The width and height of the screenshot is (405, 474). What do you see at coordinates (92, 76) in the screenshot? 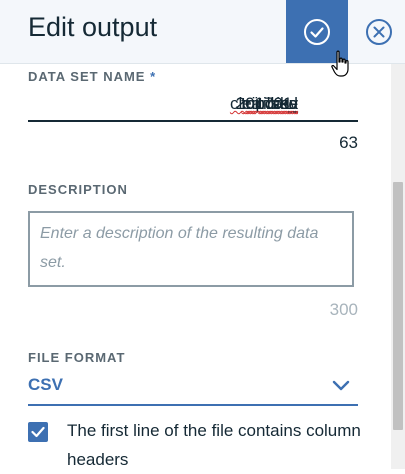
I see `dataset-name-label: DATA SET NAME *` at bounding box center [92, 76].